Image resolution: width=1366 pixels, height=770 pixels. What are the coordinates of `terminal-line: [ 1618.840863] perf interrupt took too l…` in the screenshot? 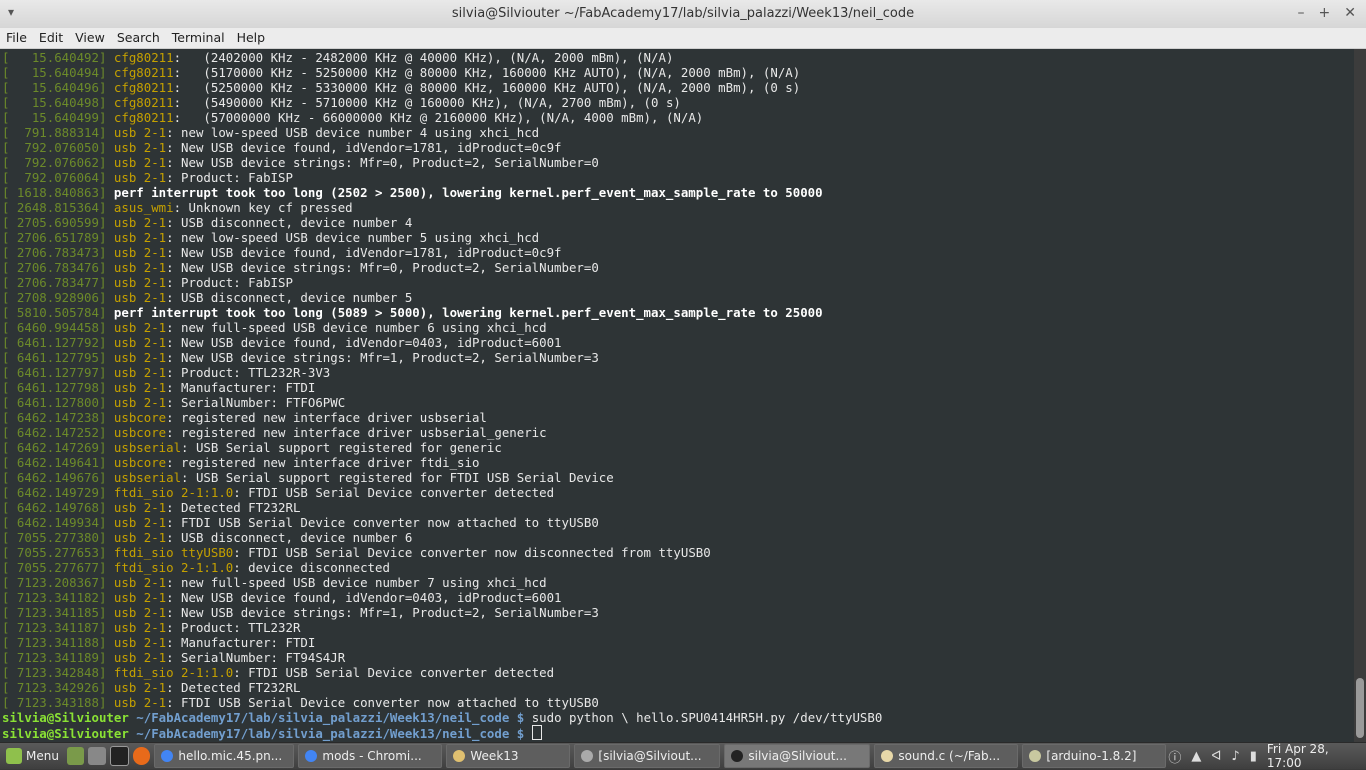 It's located at (442, 192).